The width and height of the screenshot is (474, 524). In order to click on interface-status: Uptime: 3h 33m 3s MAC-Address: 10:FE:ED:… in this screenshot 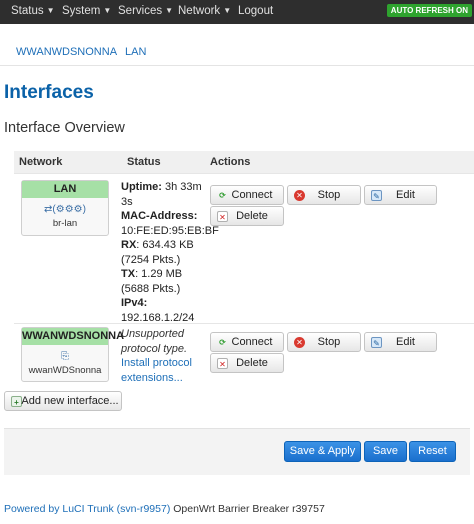, I will do `click(170, 252)`.